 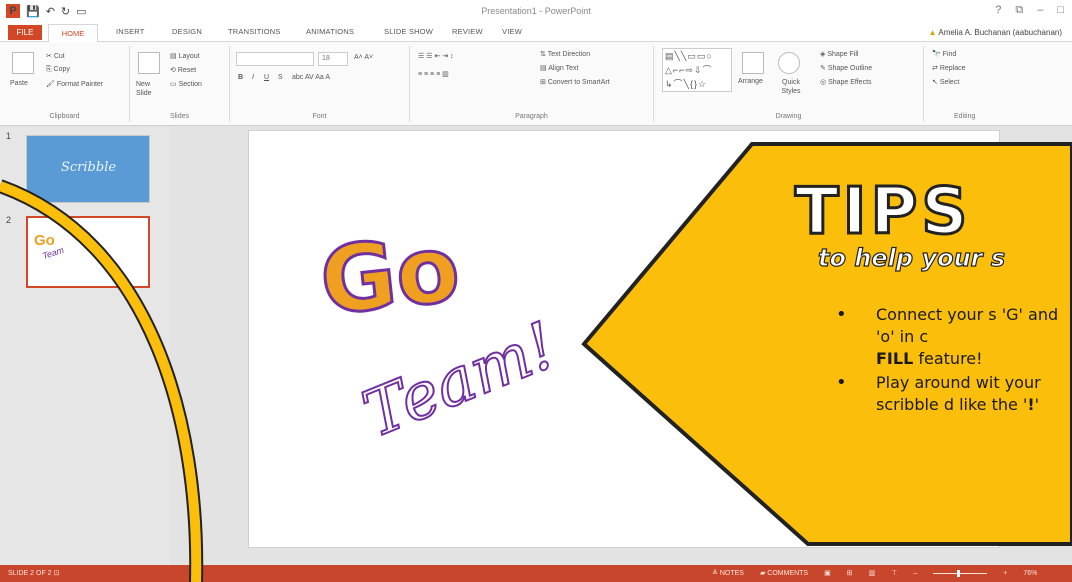 I want to click on reset-button: ⟲ Reset, so click(x=183, y=70).